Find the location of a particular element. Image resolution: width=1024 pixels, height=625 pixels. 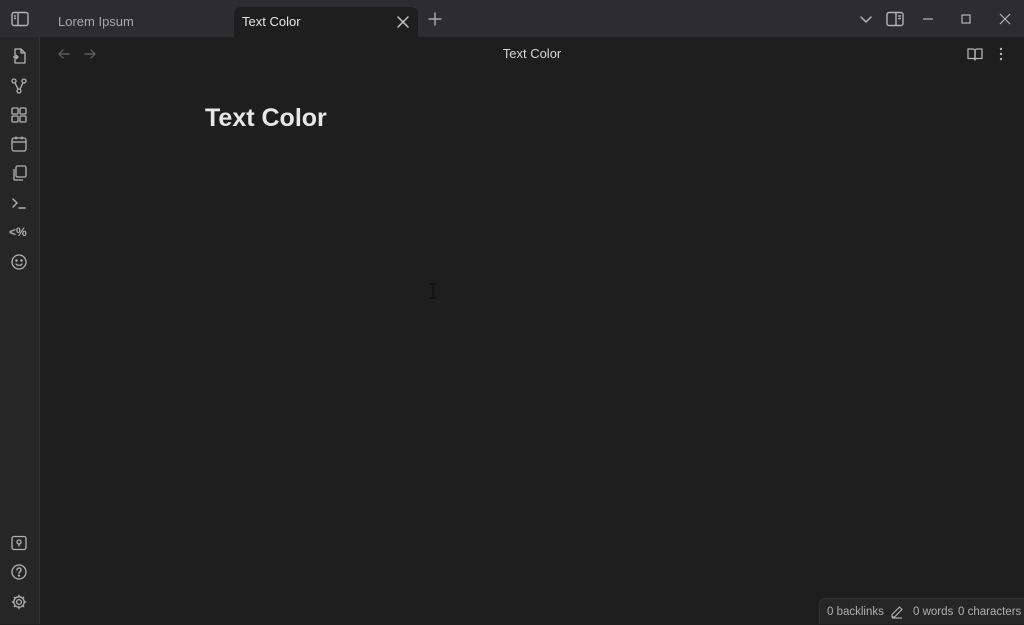

view-header-title: Text Color is located at coordinates (532, 54).